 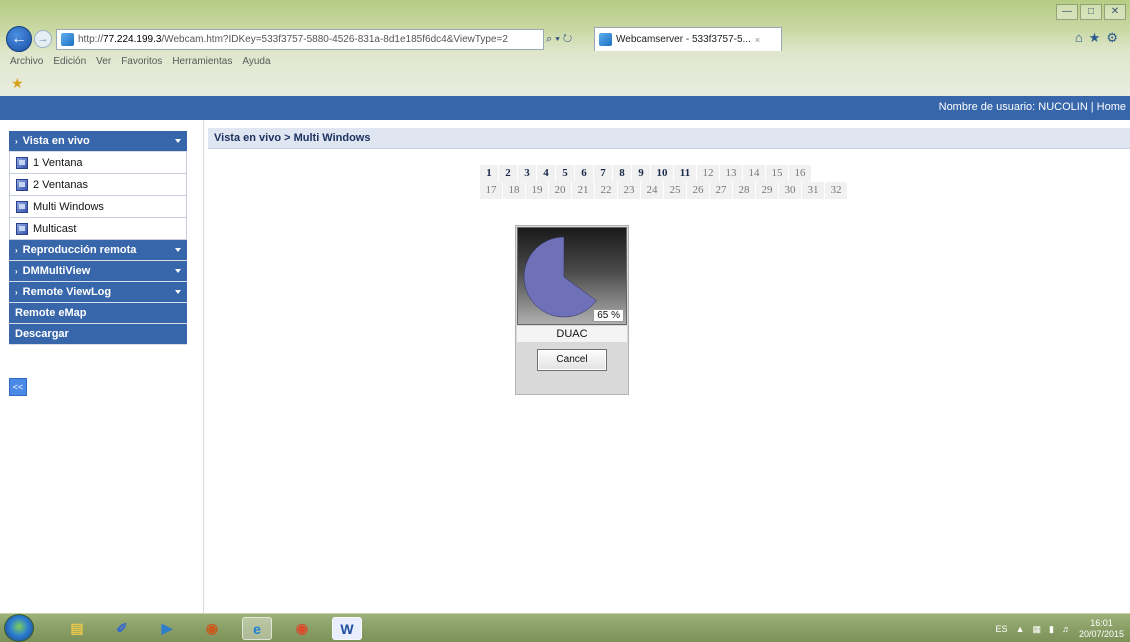 What do you see at coordinates (98, 271) in the screenshot?
I see `sidebar-section-dmmultiview: › DMMultiView` at bounding box center [98, 271].